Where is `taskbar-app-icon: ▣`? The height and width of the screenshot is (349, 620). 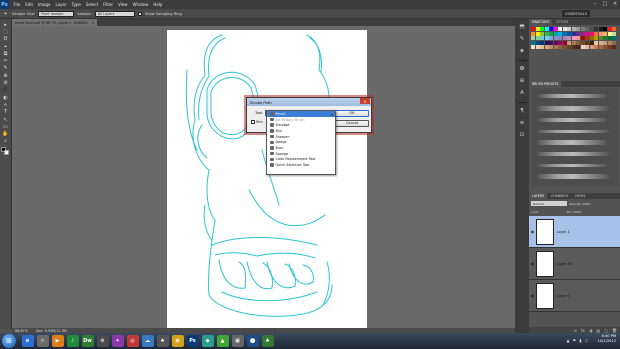
taskbar-app-icon: ▣ is located at coordinates (237, 341).